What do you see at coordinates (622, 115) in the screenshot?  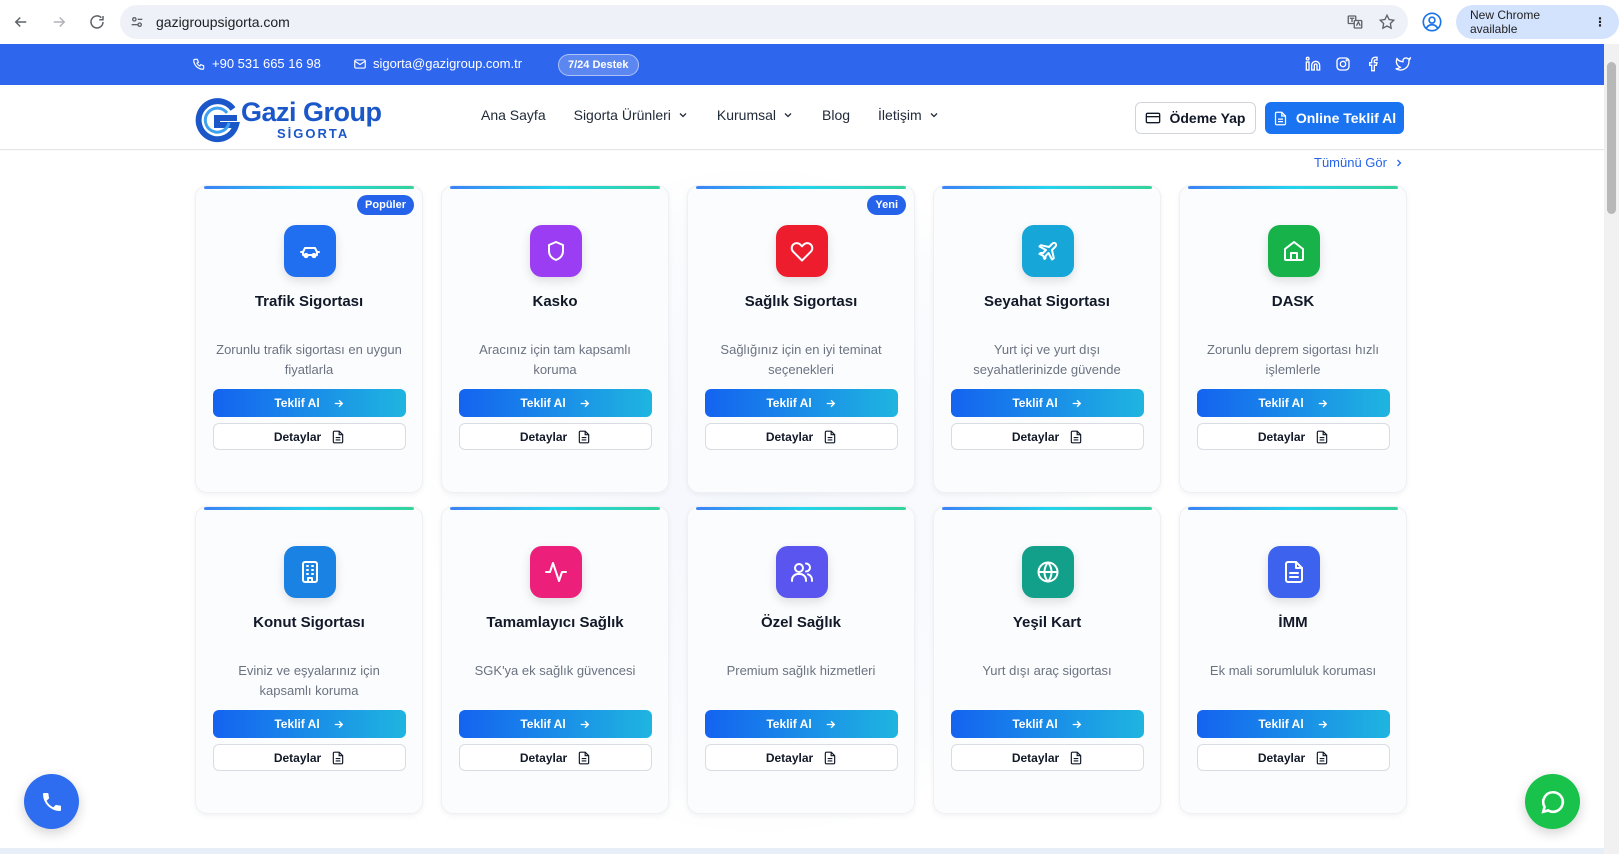 I see `menu-label: Sigorta Ürünleri` at bounding box center [622, 115].